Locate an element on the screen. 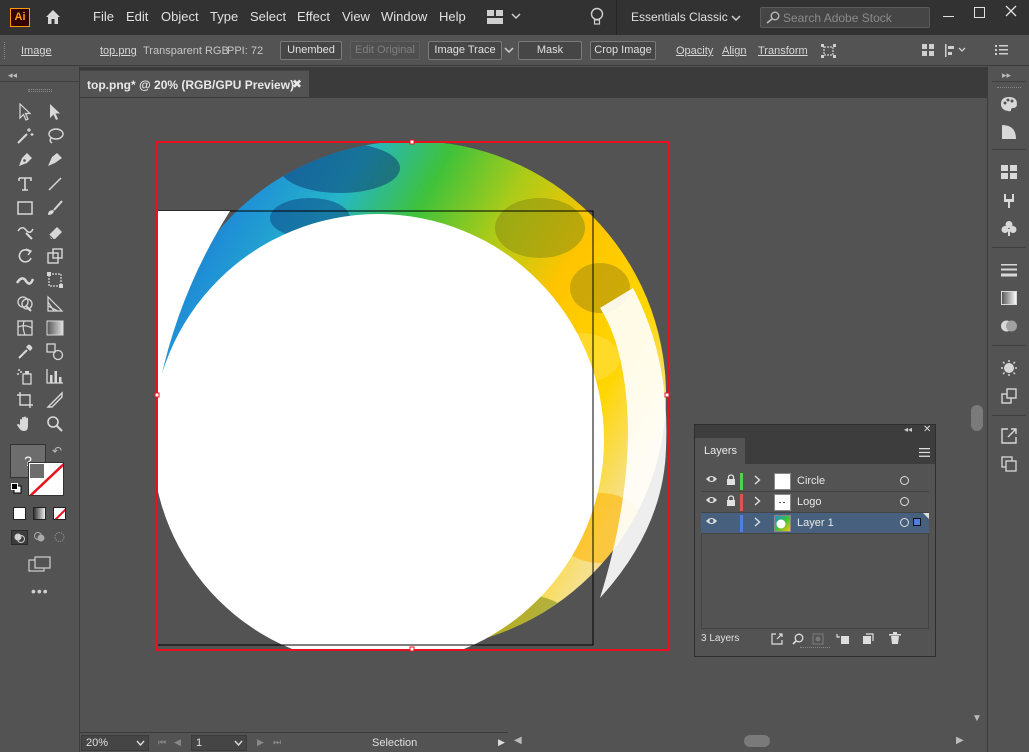 This screenshot has width=1029, height=752. vertical-scroll-thumb is located at coordinates (977, 418).